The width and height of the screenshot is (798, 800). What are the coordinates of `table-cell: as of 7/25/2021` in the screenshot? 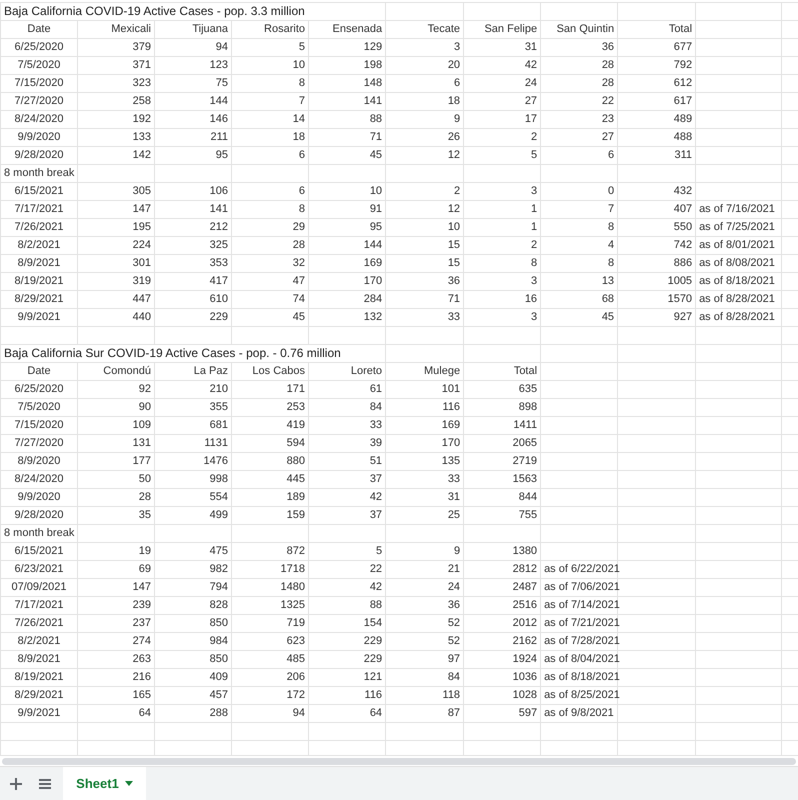 It's located at (739, 227).